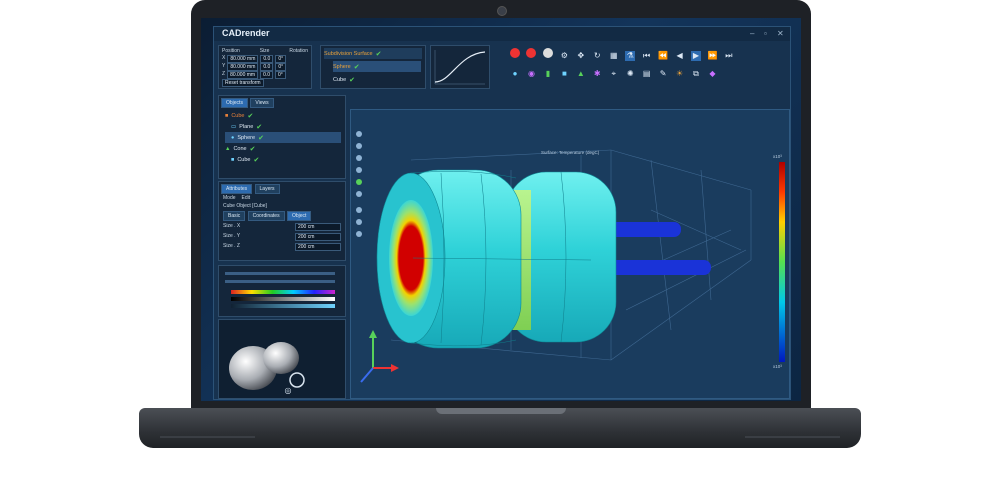 The image size is (1000, 492). I want to click on surface-header: Subdivision Surface, so click(348, 53).